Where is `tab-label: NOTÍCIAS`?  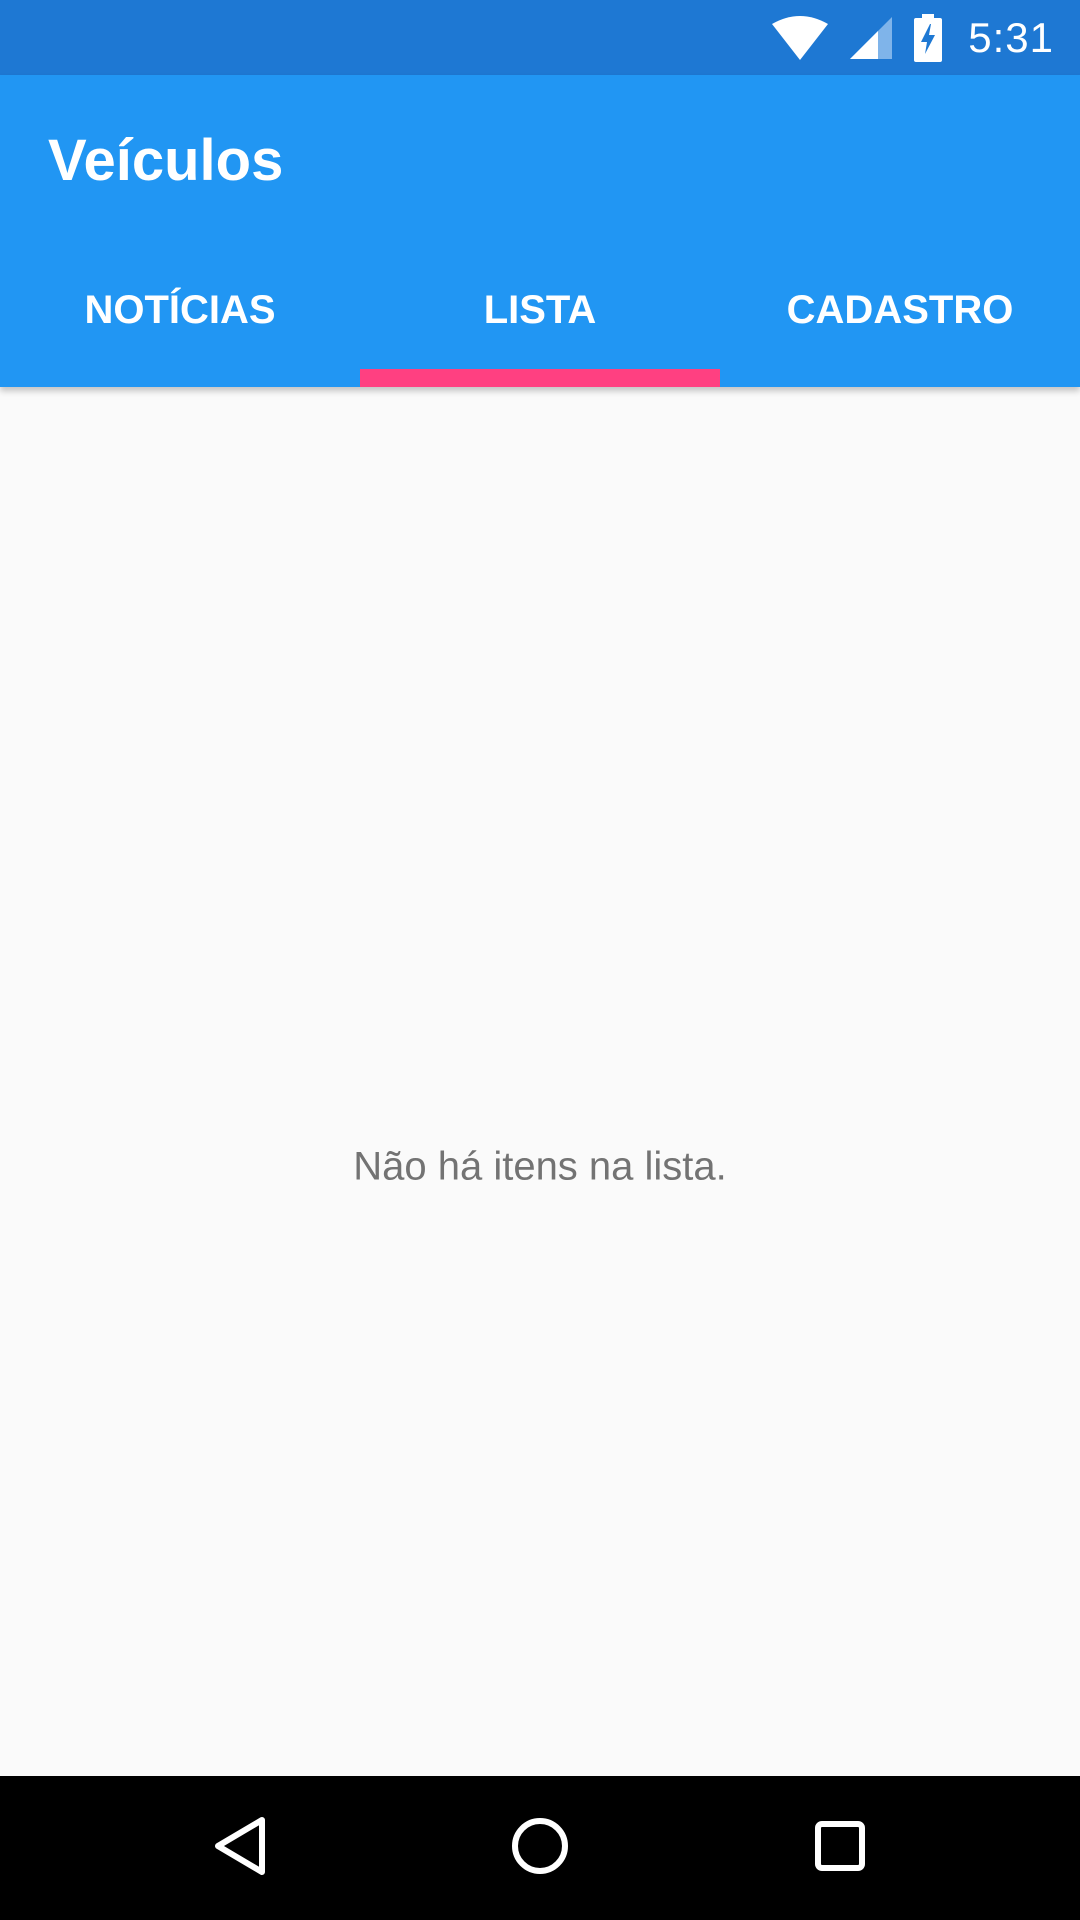
tab-label: NOTÍCIAS is located at coordinates (180, 309).